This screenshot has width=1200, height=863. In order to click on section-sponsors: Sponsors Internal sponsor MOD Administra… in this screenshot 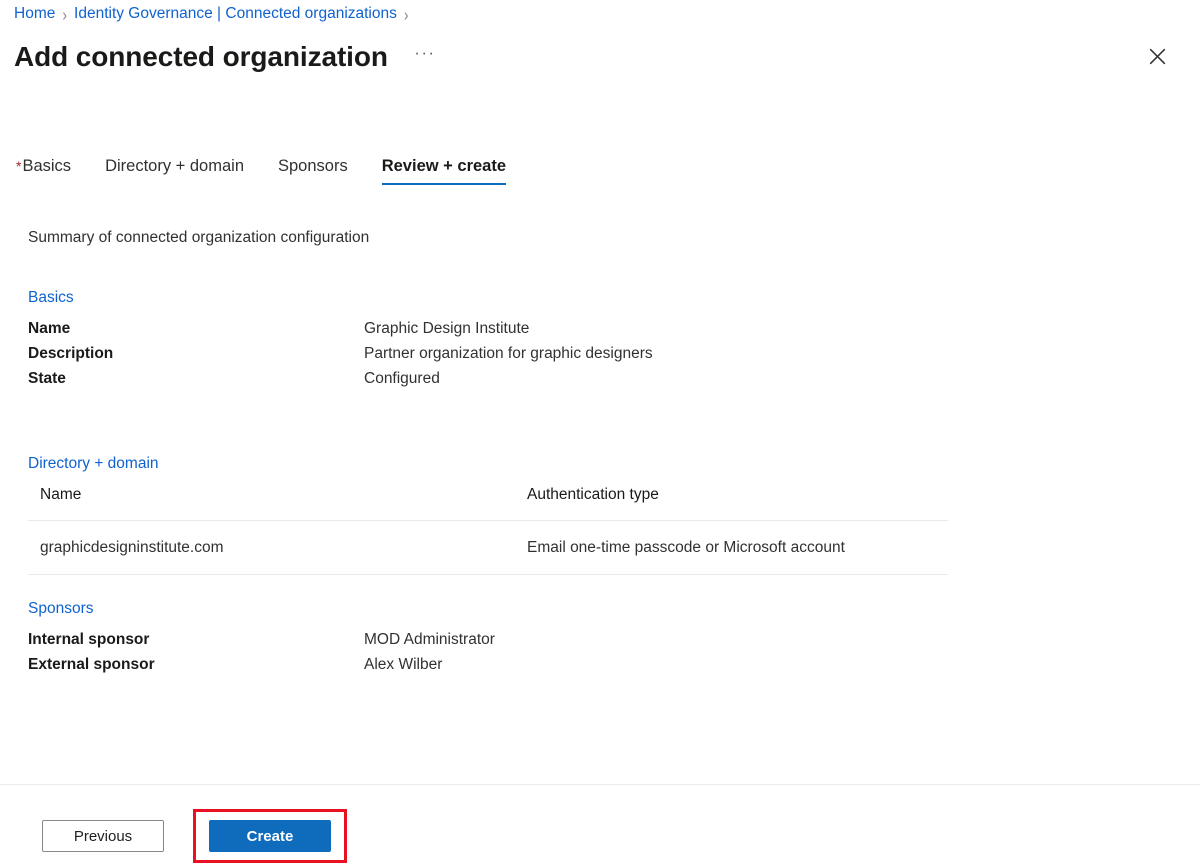, I will do `click(261, 640)`.